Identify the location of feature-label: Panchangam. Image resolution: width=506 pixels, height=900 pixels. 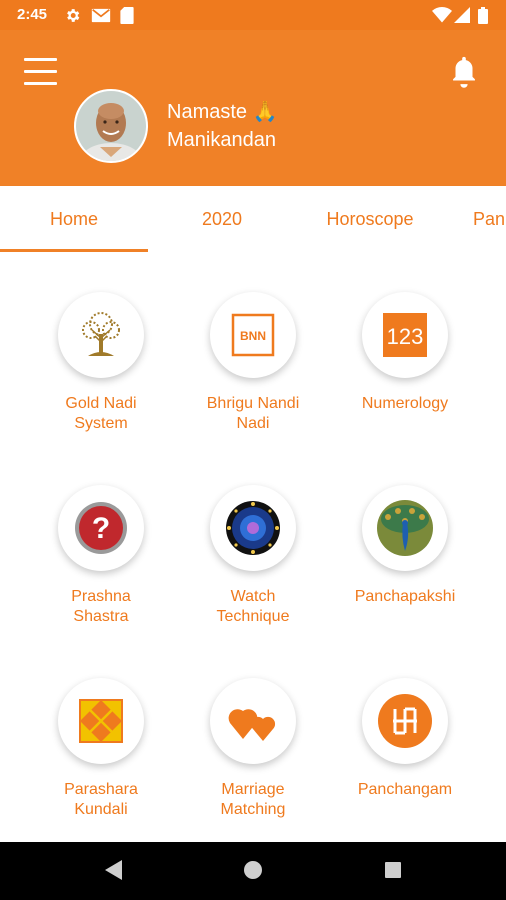
(405, 789).